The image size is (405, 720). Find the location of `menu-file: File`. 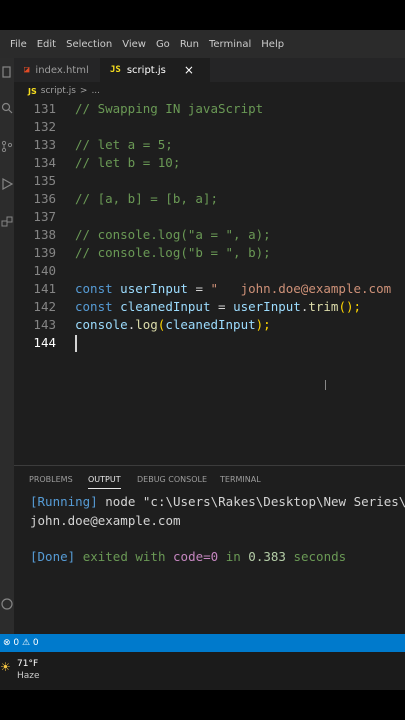

menu-file: File is located at coordinates (18, 44).